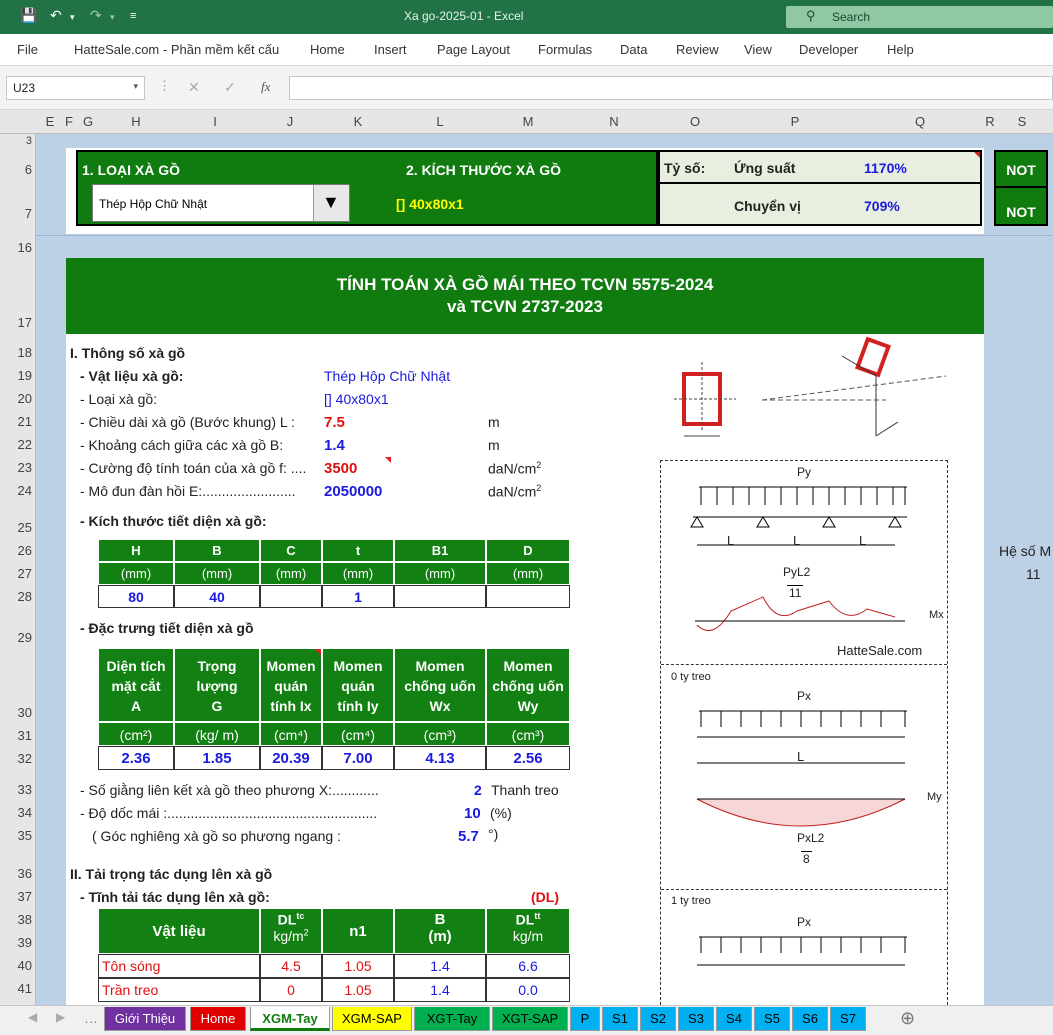 The width and height of the screenshot is (1053, 1035). What do you see at coordinates (16, 444) in the screenshot?
I see `row-header: 22` at bounding box center [16, 444].